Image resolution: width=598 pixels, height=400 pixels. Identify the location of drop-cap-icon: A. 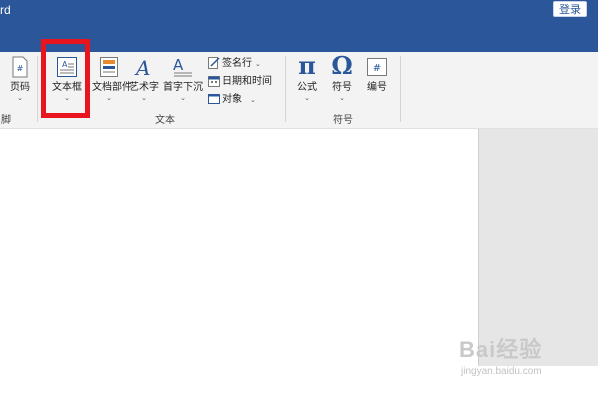
(182, 66).